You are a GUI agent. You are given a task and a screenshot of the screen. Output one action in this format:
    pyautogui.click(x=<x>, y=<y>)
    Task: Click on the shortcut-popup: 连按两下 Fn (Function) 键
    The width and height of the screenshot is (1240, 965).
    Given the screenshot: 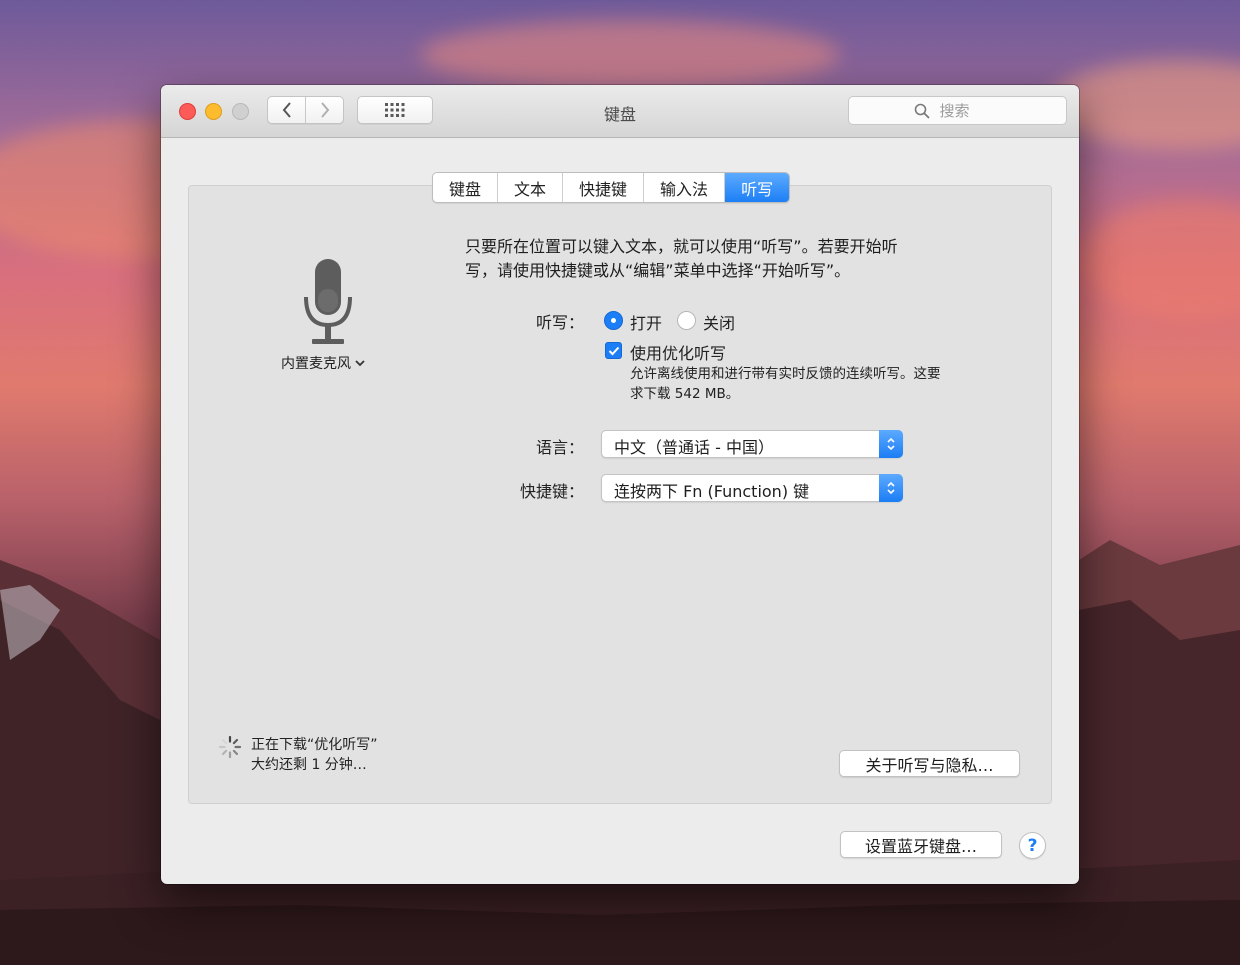 What is the action you would take?
    pyautogui.click(x=752, y=488)
    